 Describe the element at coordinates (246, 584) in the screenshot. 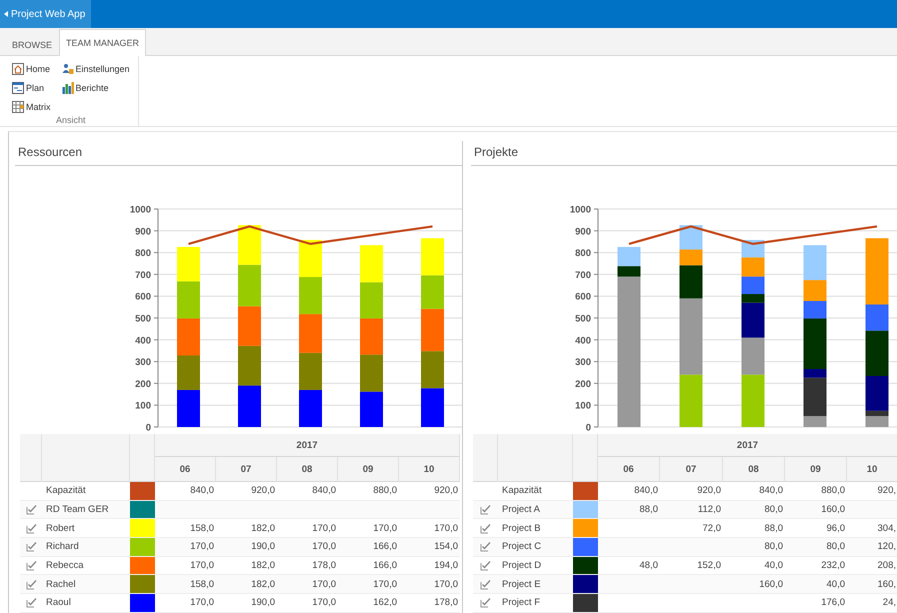

I see `table-cell: 182,0` at that location.